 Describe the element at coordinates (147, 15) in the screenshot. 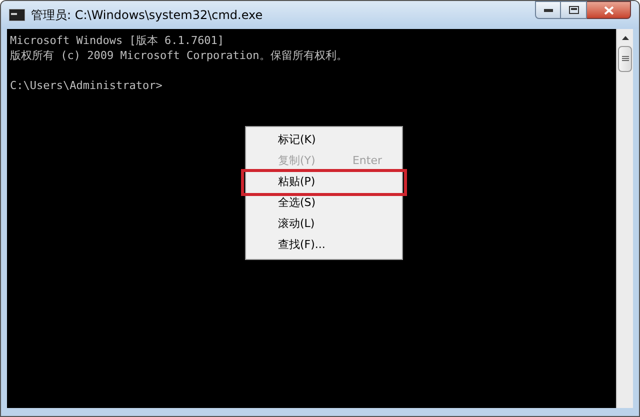

I see `window-title: 管理员: C:\Windows\system32\cmd.exe` at that location.